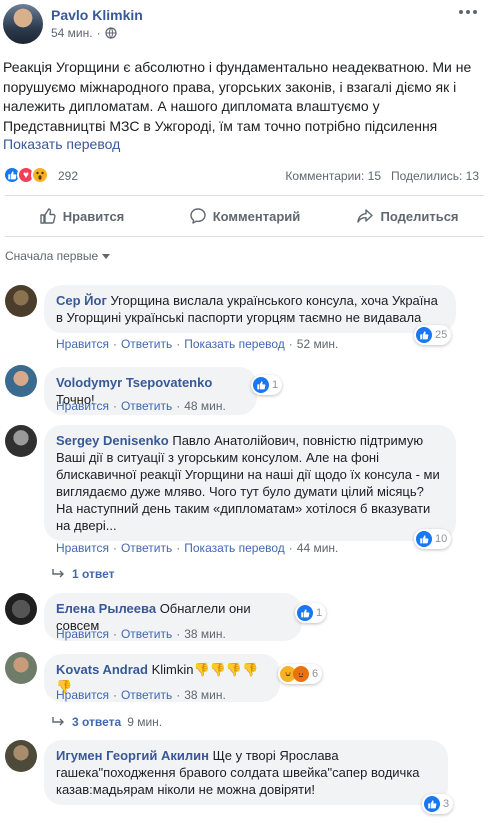  I want to click on post-translate-link: Показать перевод, so click(61, 144).